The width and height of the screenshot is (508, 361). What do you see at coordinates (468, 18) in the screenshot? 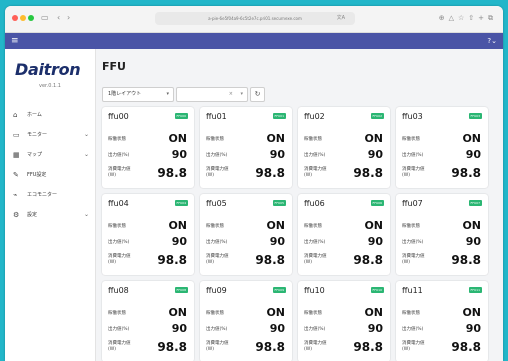
I see `browser-actions-icons: ⊕△☆⇧+⧉` at bounding box center [468, 18].